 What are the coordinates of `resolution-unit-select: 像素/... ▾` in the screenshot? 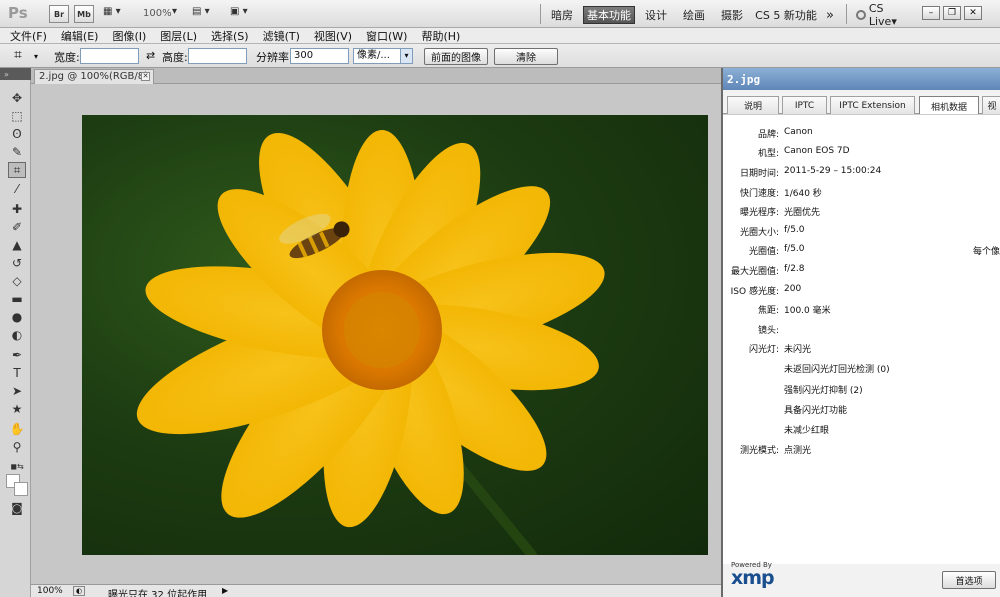 It's located at (383, 56).